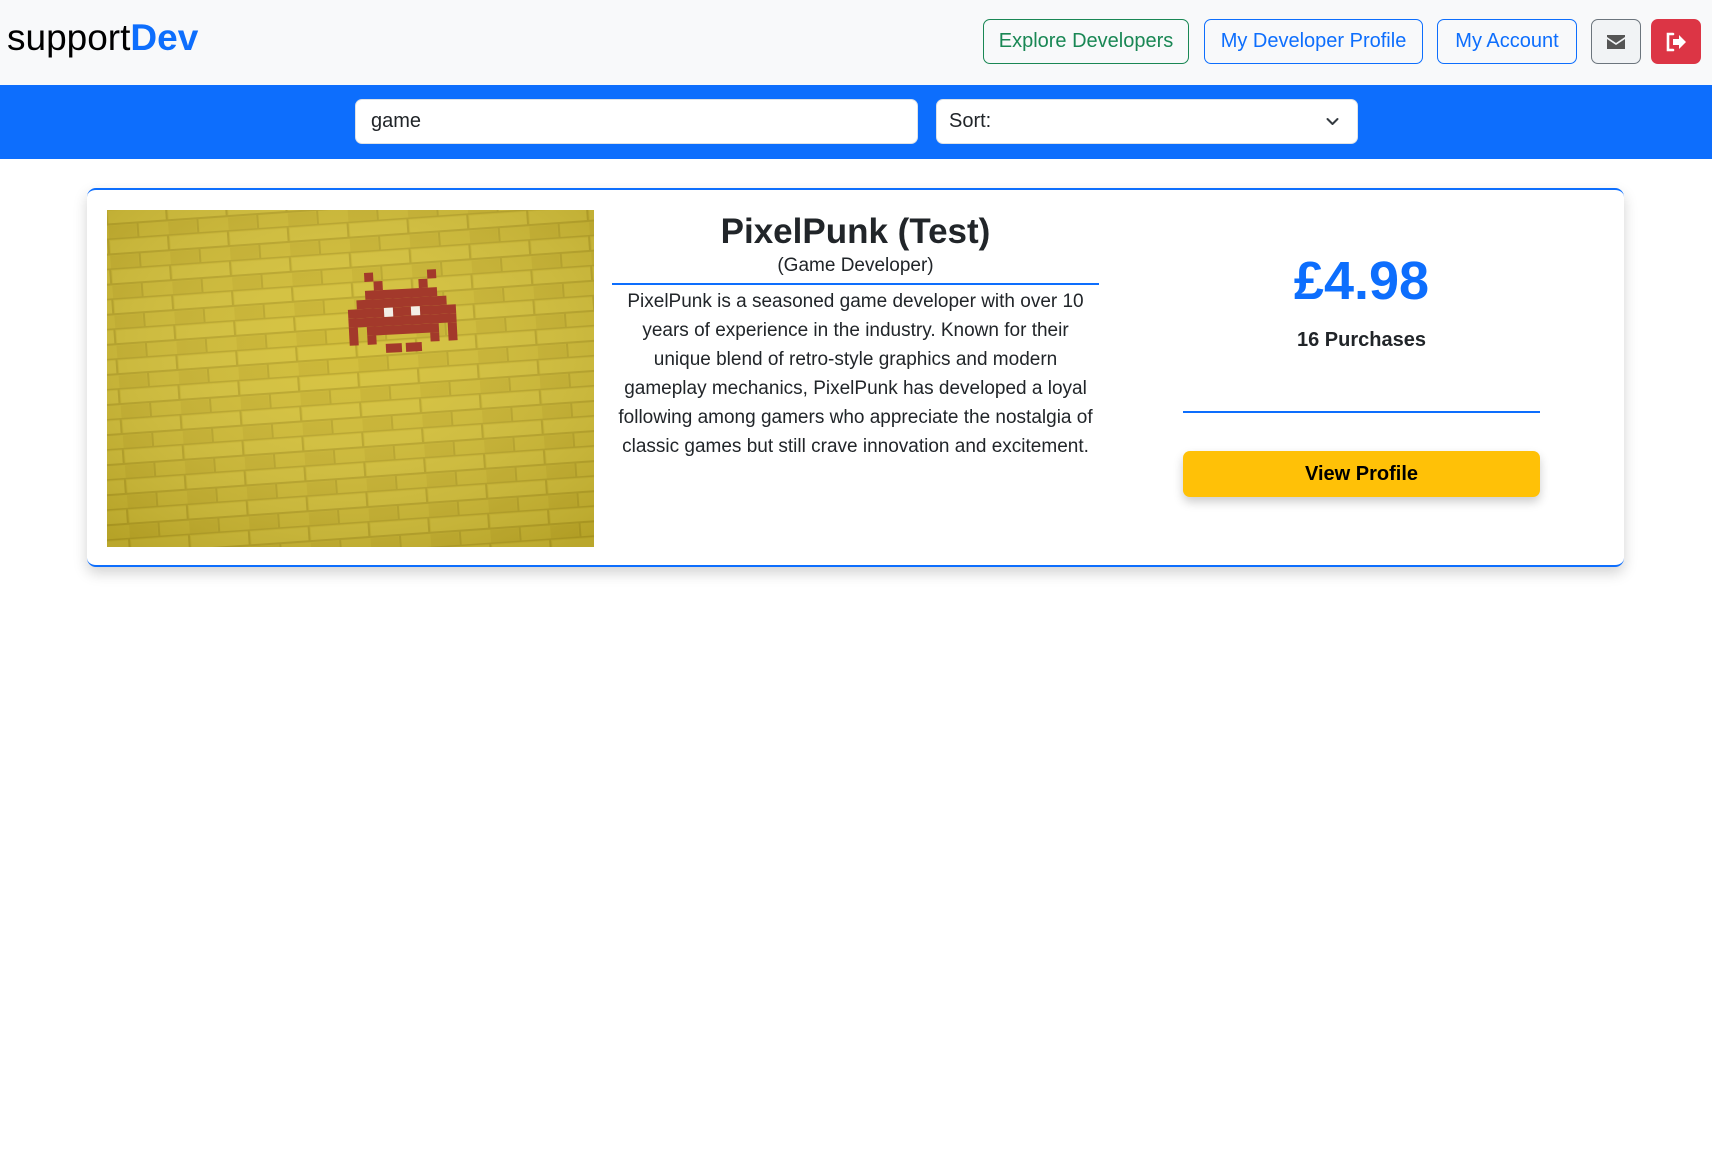 This screenshot has height=1164, width=1712. I want to click on pricing-column: £4.98 16 Purchases View Profile, so click(1361, 353).